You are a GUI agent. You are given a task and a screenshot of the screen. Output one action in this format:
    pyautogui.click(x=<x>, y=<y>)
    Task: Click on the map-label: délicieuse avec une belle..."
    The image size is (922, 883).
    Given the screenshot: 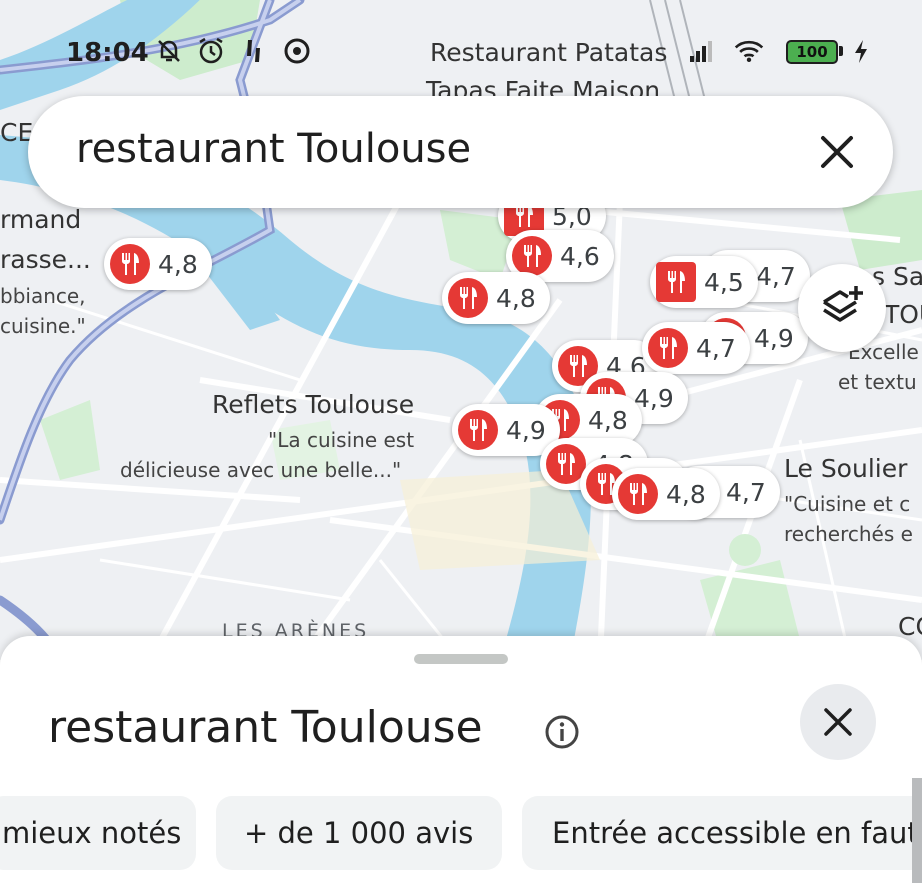 What is the action you would take?
    pyautogui.click(x=261, y=470)
    